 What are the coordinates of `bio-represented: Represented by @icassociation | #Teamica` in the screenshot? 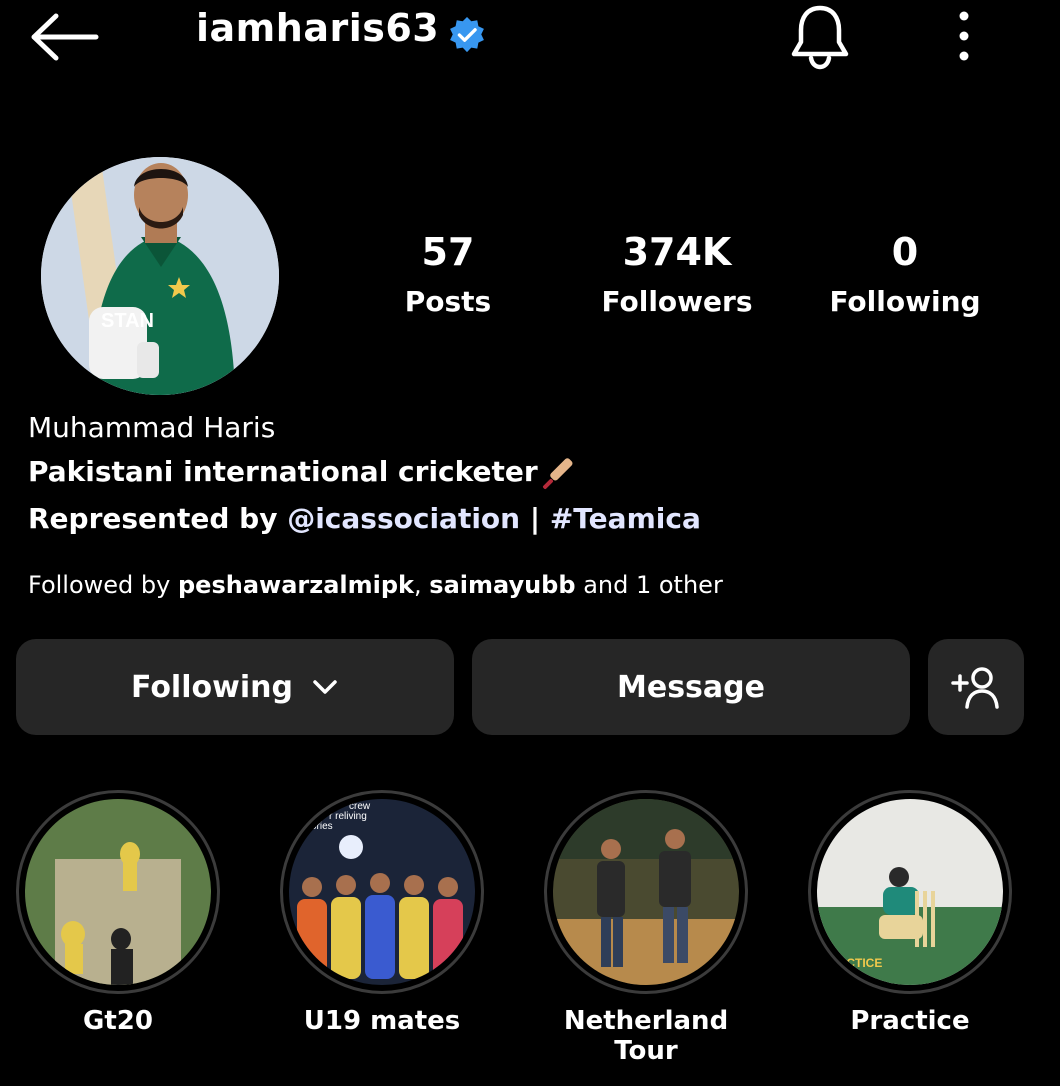 It's located at (364, 519).